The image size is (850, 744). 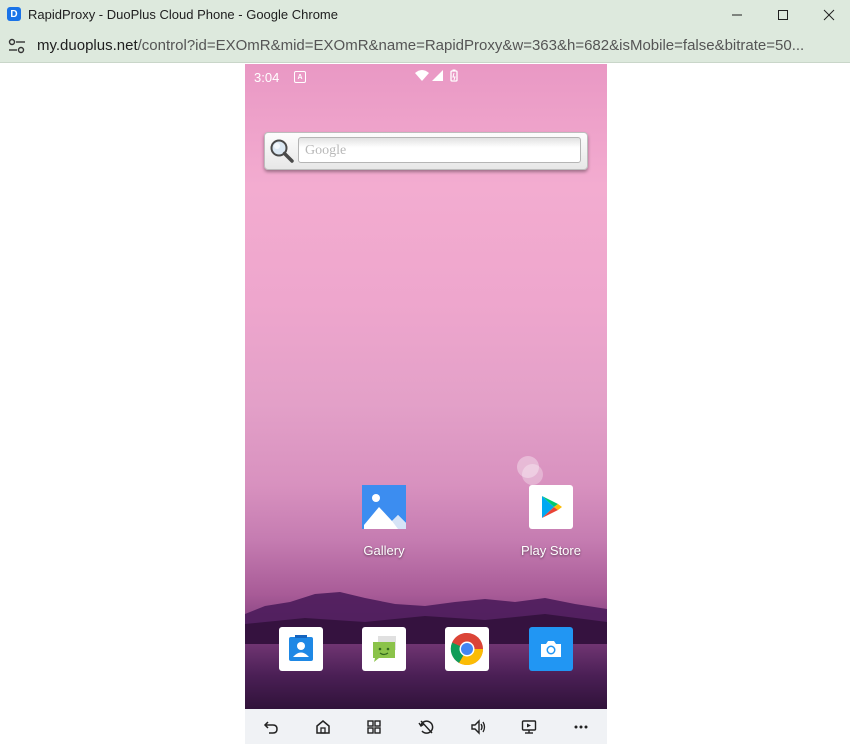 I want to click on wifi-icon, so click(x=422, y=75).